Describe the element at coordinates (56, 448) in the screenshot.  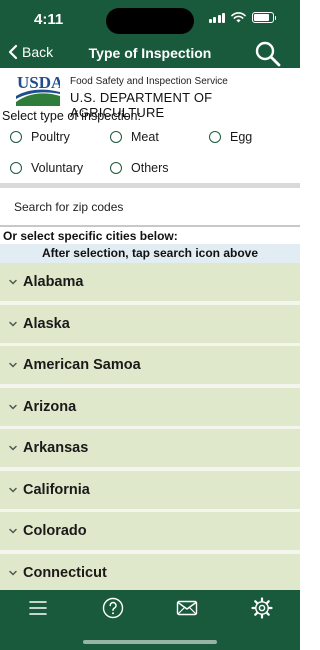
I see `state-name: Arkansas` at that location.